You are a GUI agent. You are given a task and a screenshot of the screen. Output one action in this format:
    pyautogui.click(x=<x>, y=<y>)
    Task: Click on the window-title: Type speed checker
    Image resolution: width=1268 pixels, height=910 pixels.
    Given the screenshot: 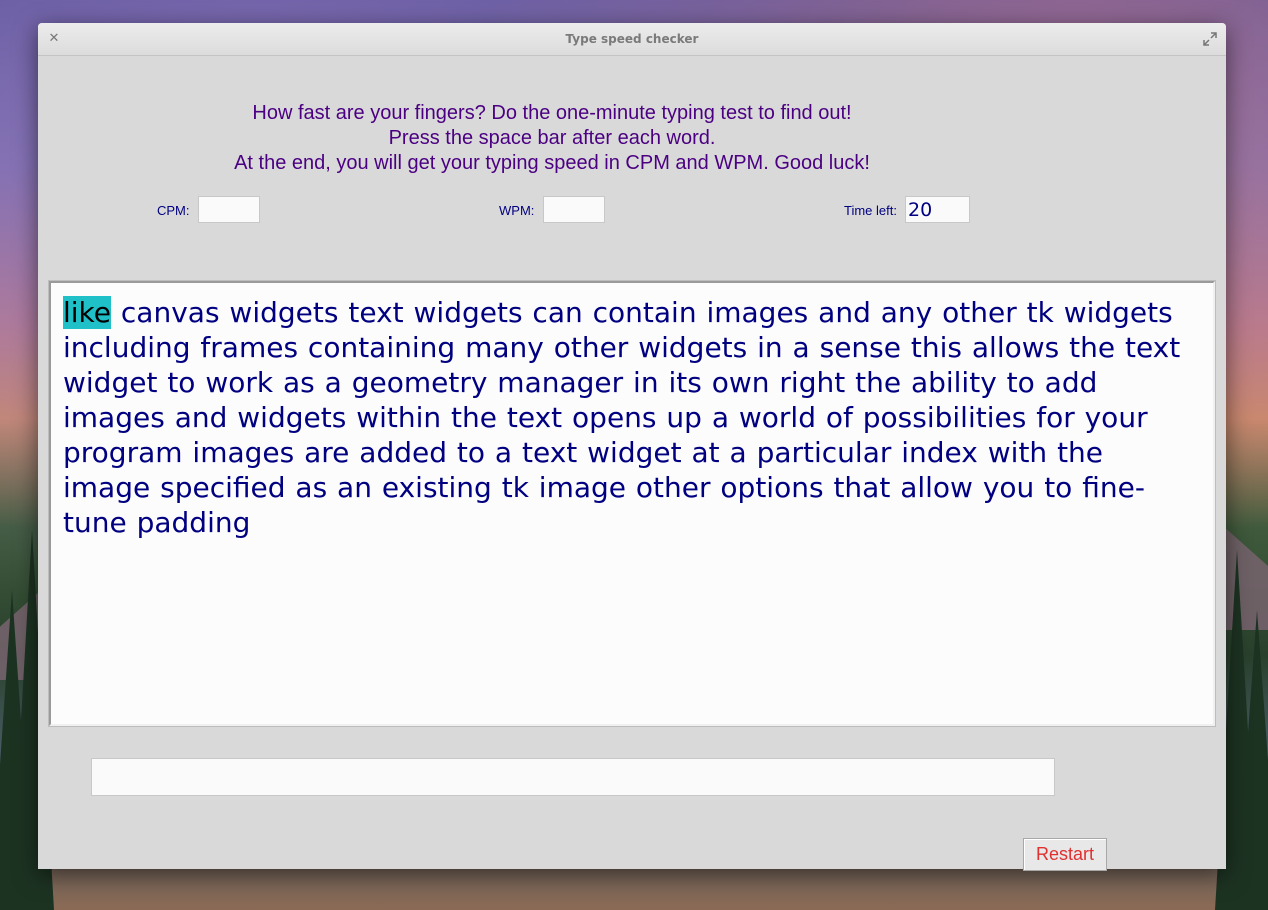 What is the action you would take?
    pyautogui.click(x=632, y=39)
    